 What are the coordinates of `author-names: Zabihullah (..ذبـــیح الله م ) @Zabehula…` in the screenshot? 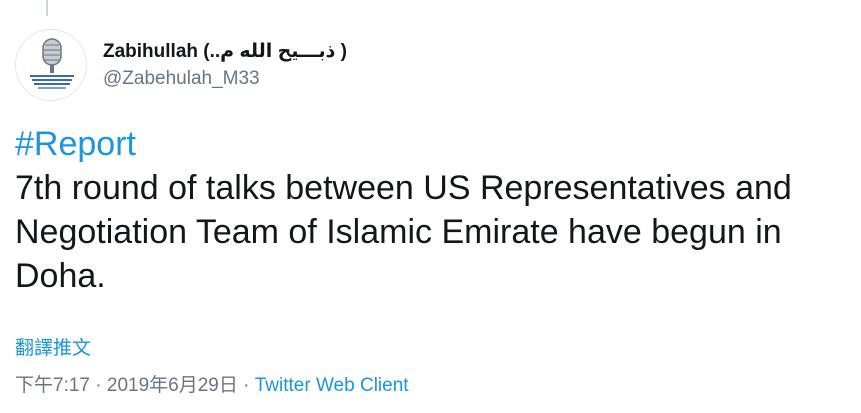 It's located at (225, 65).